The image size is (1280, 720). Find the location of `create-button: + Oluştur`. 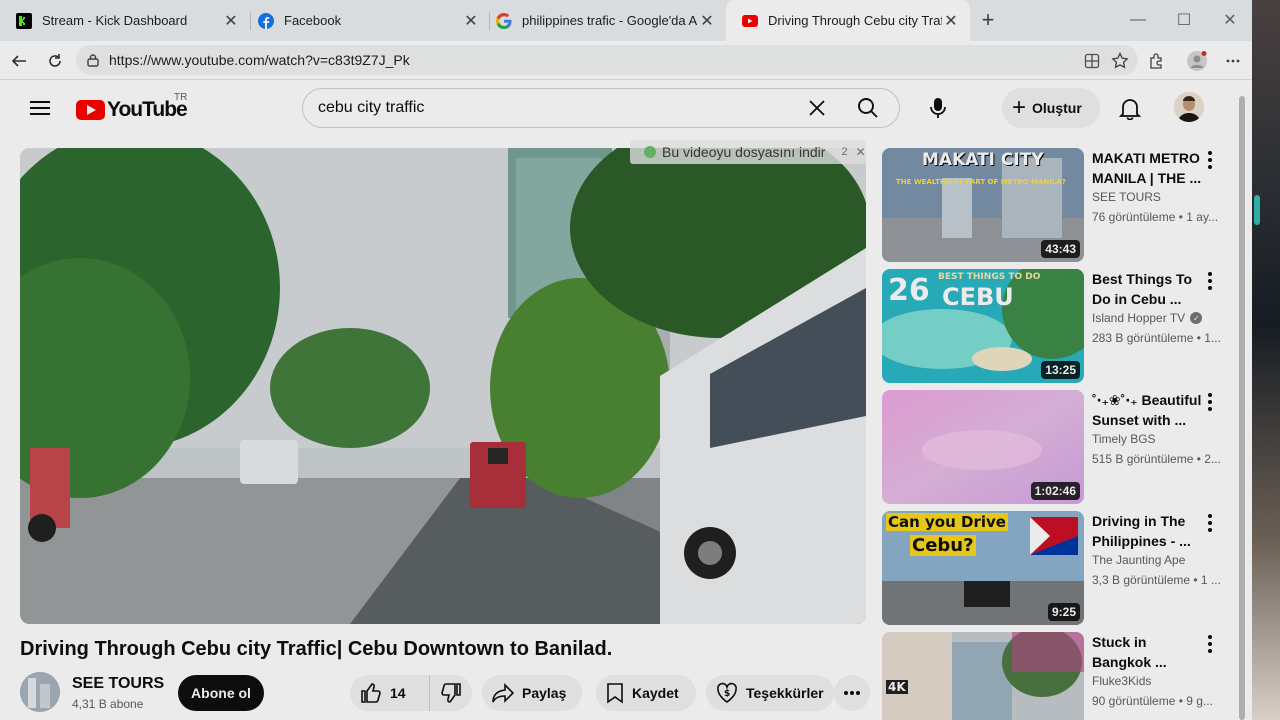

create-button: + Oluştur is located at coordinates (1051, 108).